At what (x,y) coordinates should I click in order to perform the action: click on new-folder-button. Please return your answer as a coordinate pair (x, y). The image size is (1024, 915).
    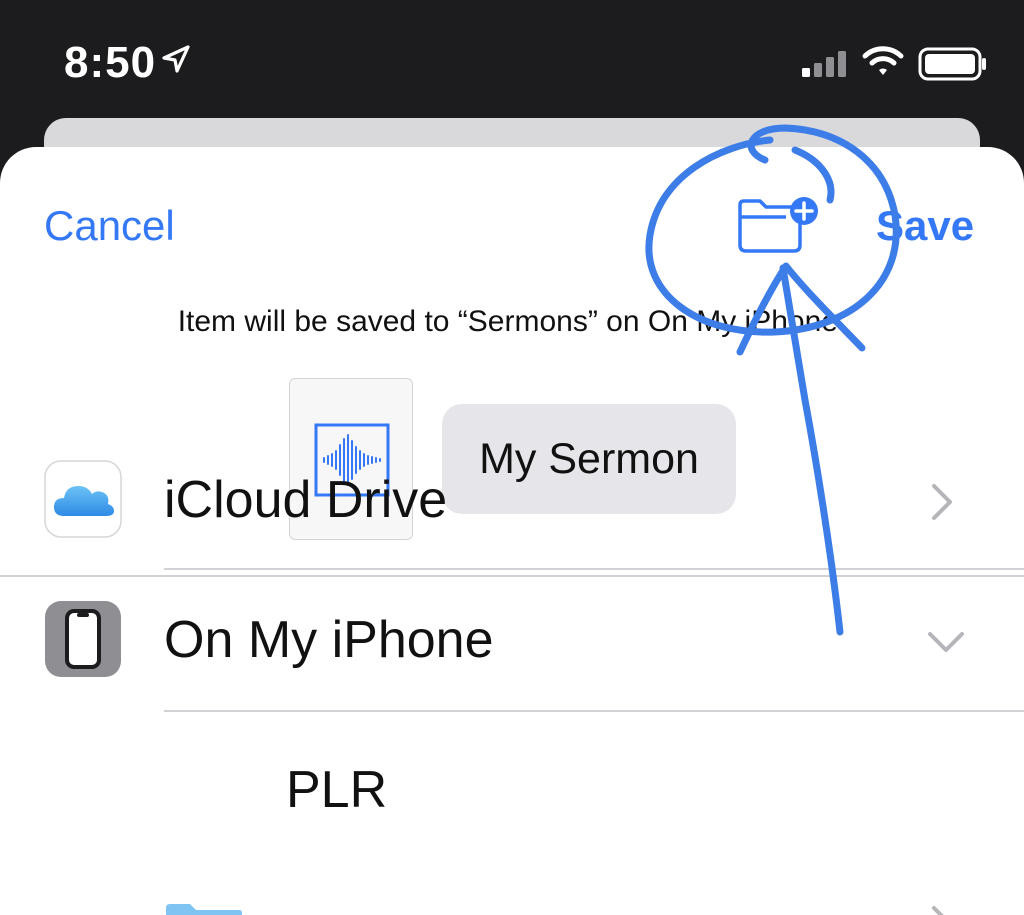
    Looking at the image, I should click on (778, 226).